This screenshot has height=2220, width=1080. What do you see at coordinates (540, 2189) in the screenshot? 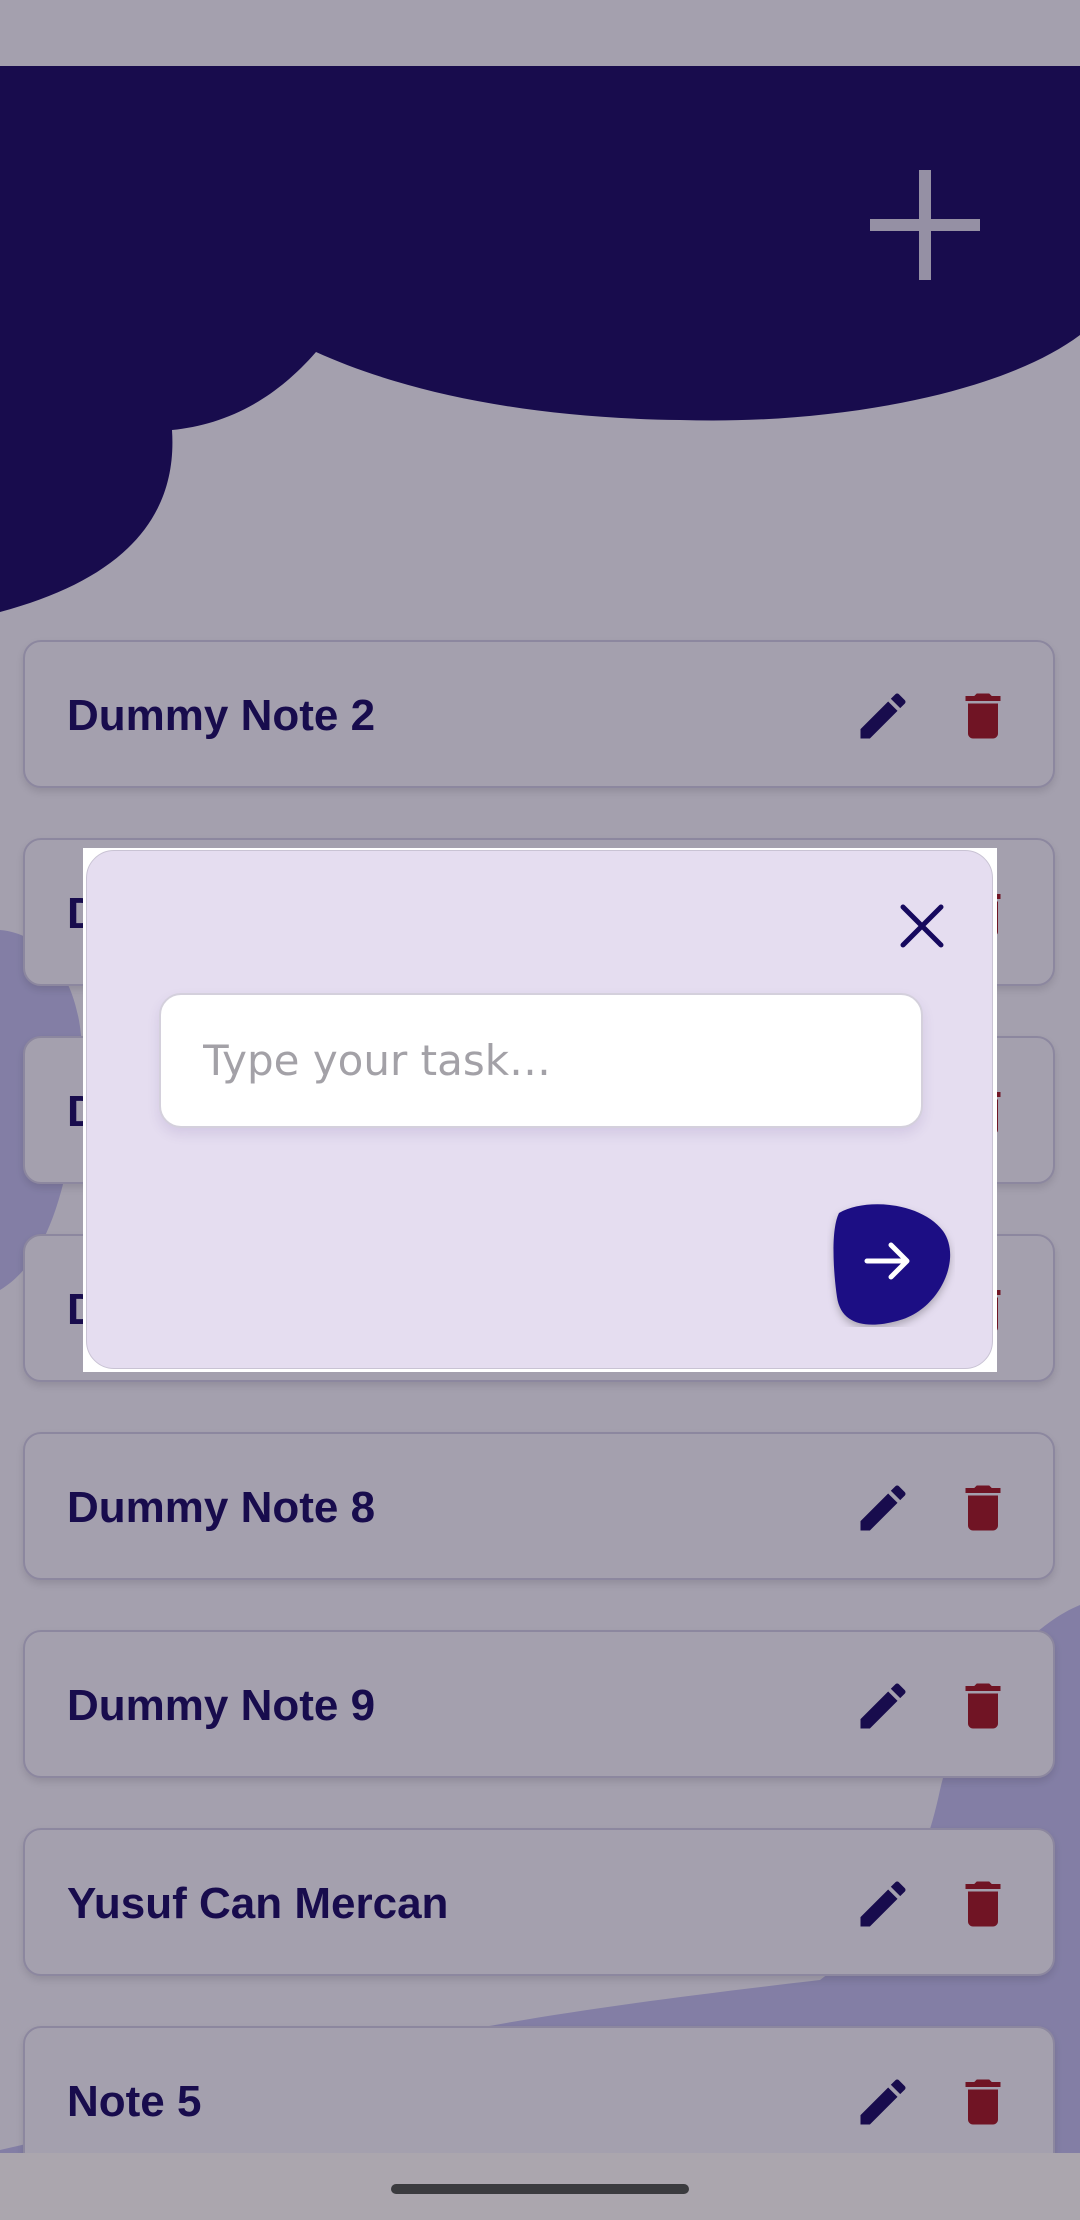
I see `home-gesture-handle` at bounding box center [540, 2189].